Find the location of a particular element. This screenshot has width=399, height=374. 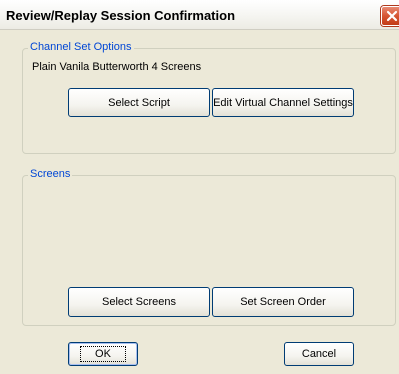

title-bar: Review/Replay Session Confirmation is located at coordinates (199, 15).